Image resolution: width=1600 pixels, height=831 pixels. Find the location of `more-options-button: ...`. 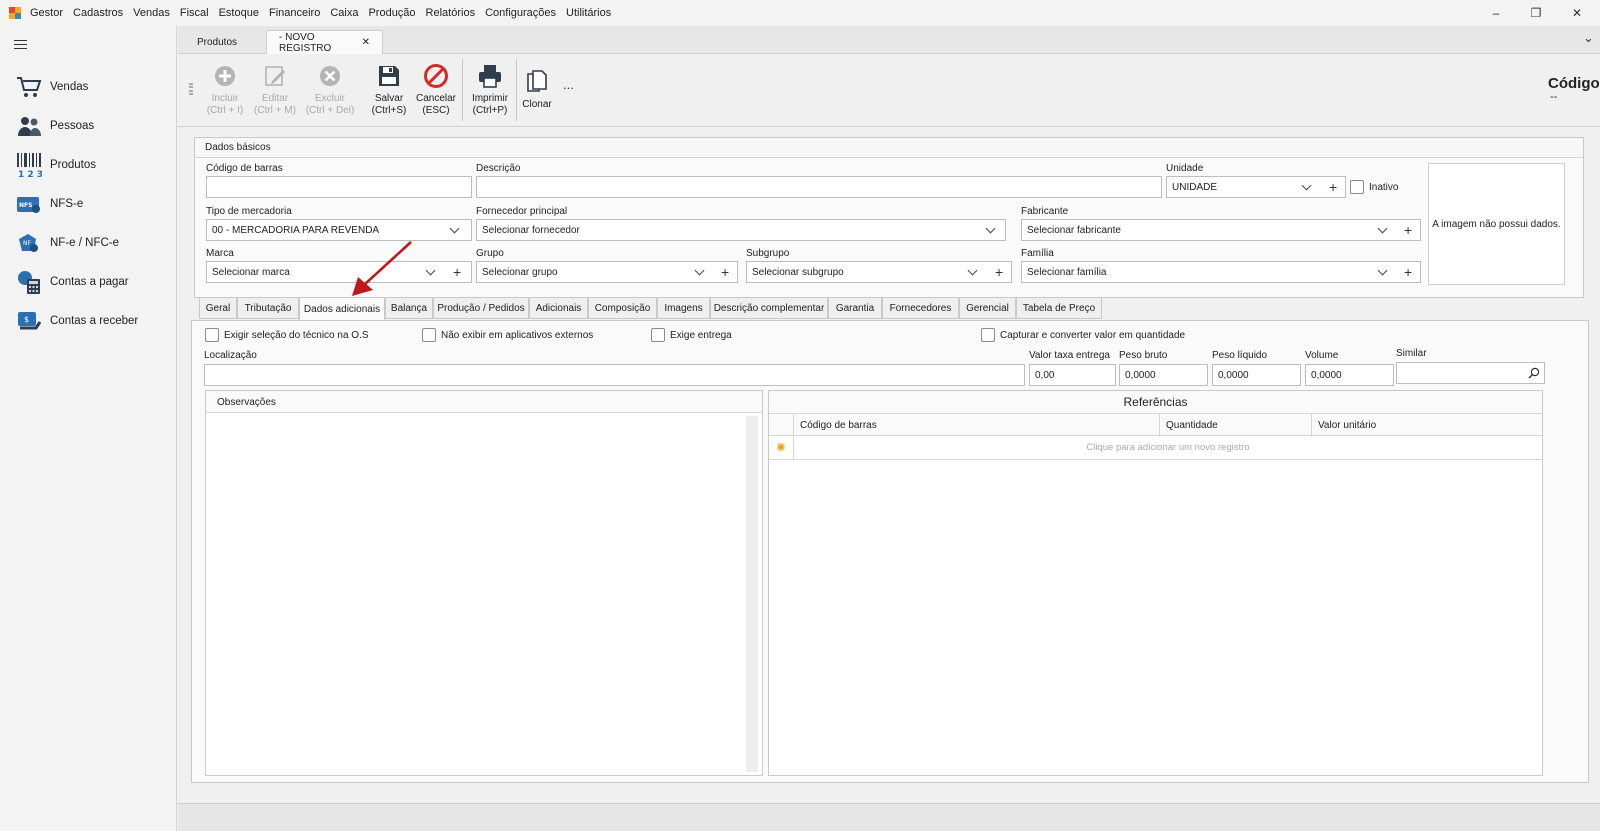

more-options-button: ... is located at coordinates (568, 84).